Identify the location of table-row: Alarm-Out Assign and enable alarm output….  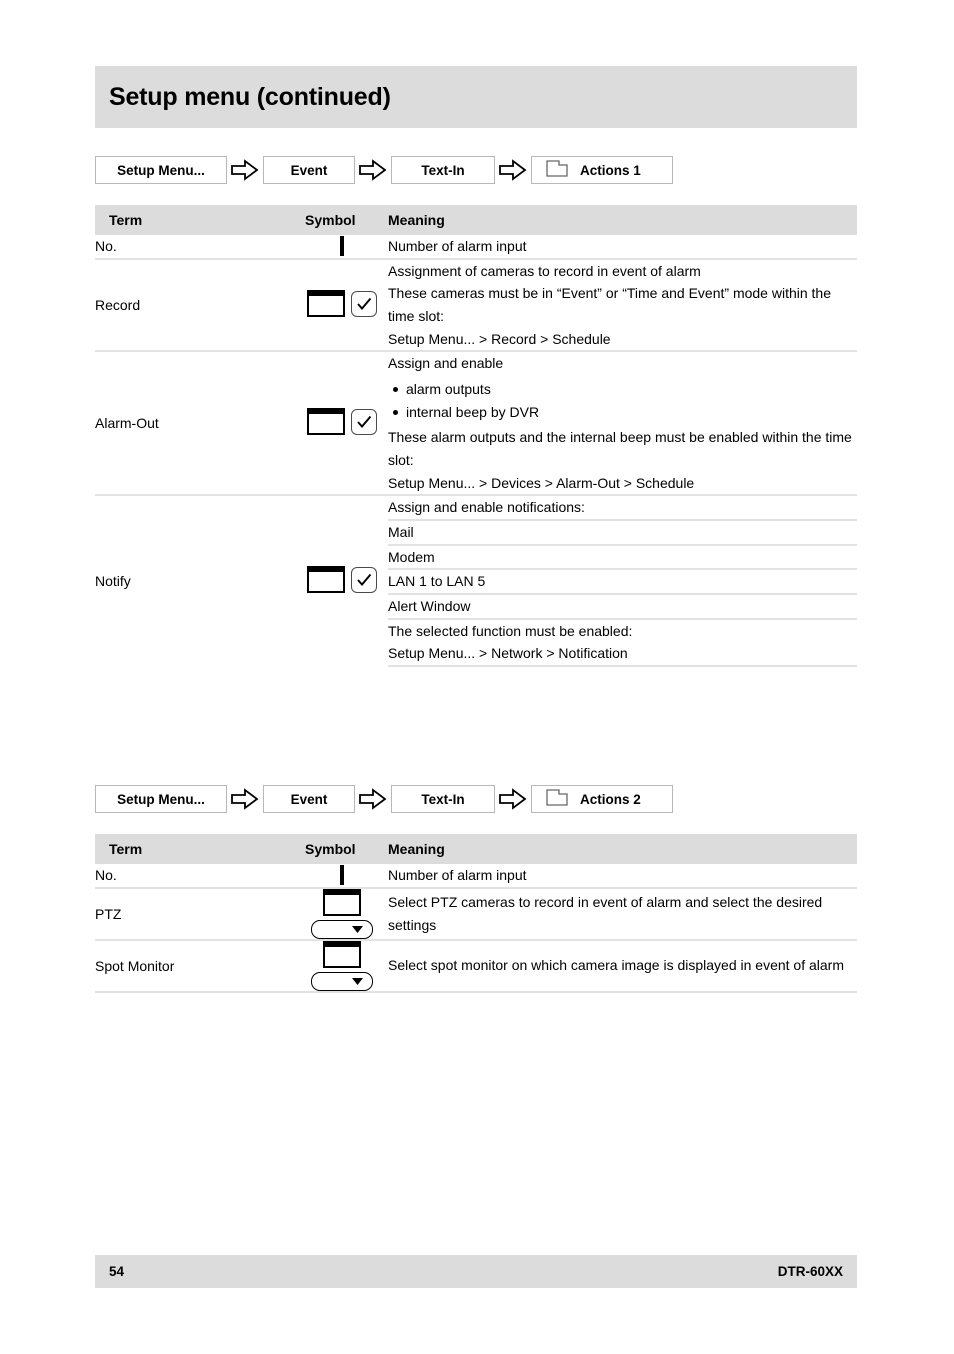
(476, 423).